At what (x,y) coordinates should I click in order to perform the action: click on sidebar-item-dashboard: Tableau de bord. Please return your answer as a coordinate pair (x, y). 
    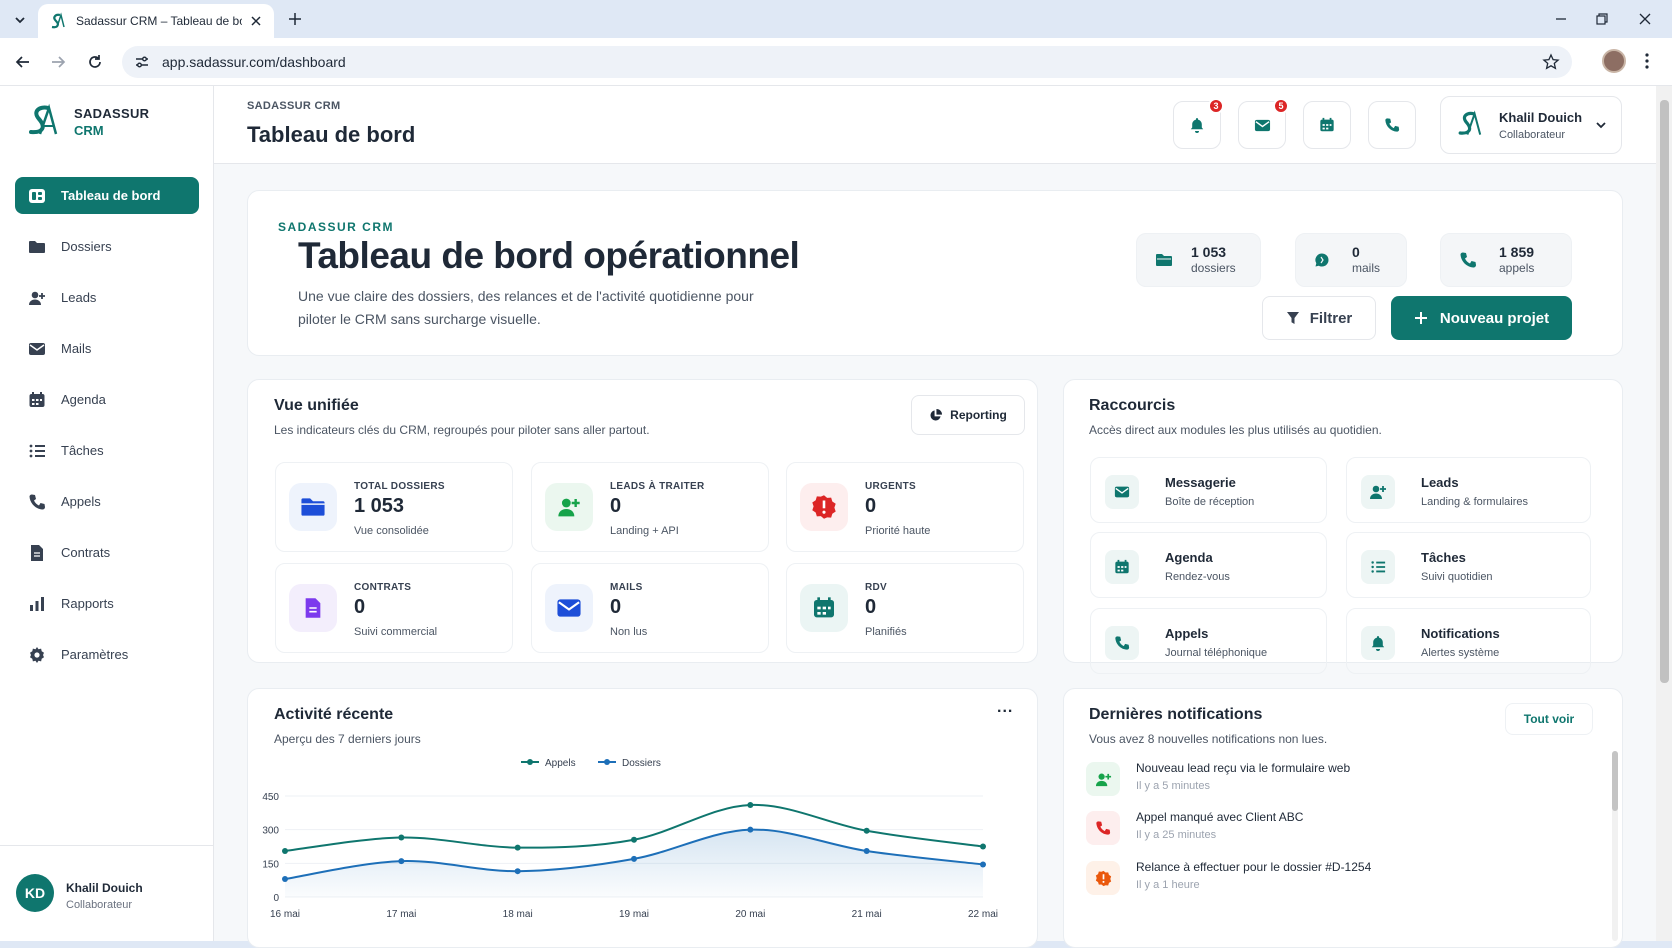
    Looking at the image, I should click on (107, 195).